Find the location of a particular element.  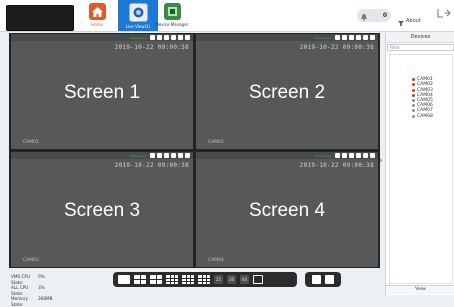

nav-device-manager-label: Device Manager is located at coordinates (172, 24).